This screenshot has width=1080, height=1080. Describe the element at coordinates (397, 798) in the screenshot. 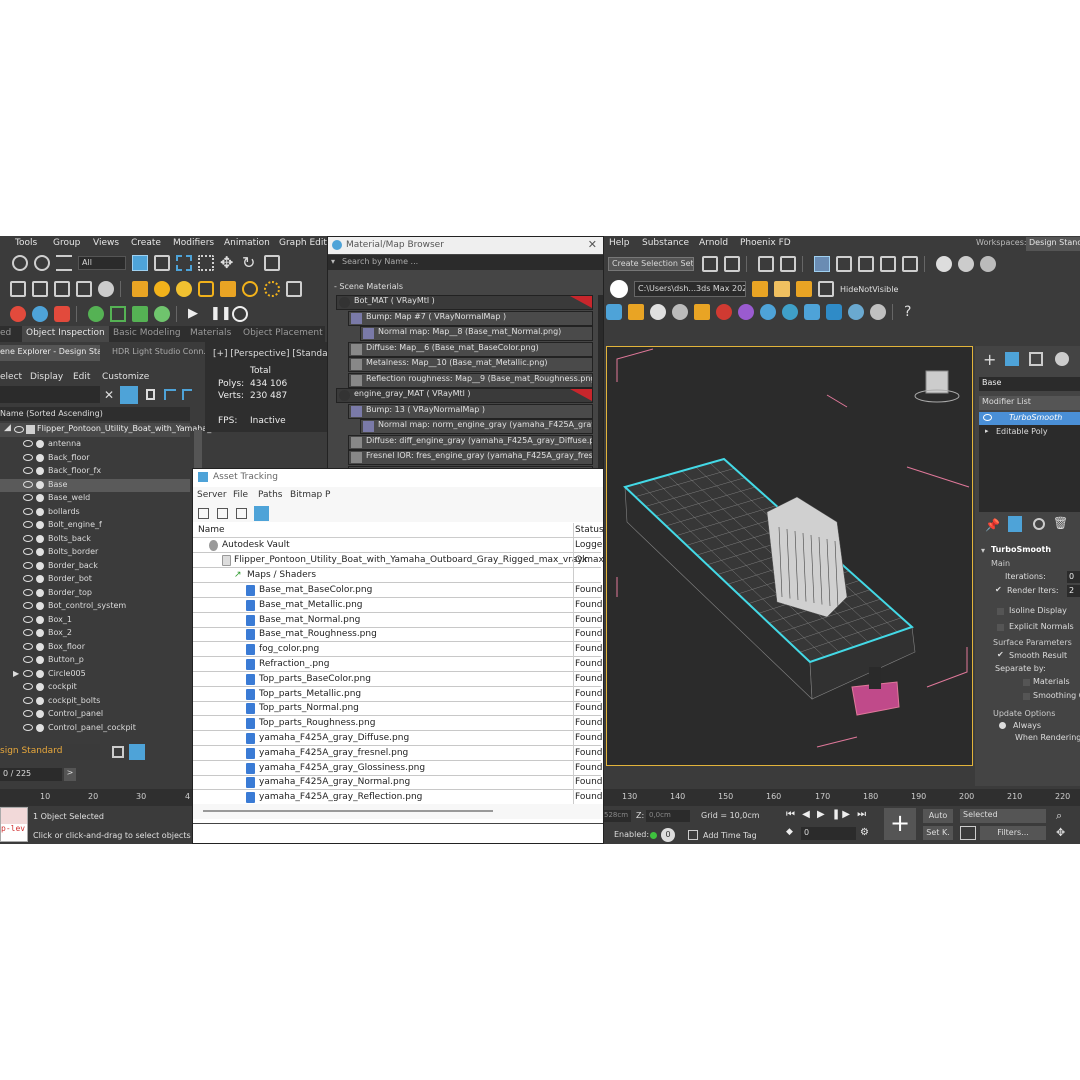

I see `table-row: yamaha_F425A_gray_Reflection.png Found` at that location.